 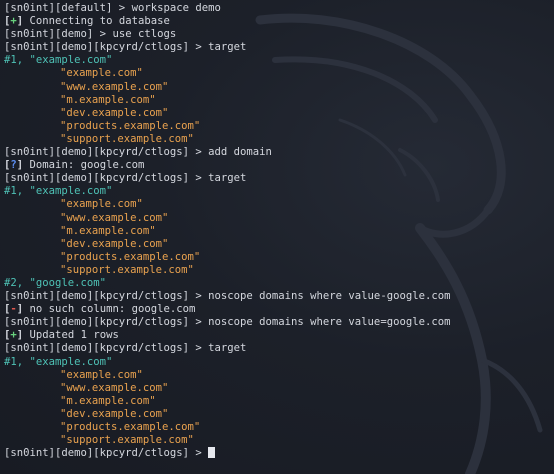 What do you see at coordinates (176, 8) in the screenshot?
I see `command-text: workspace demo` at bounding box center [176, 8].